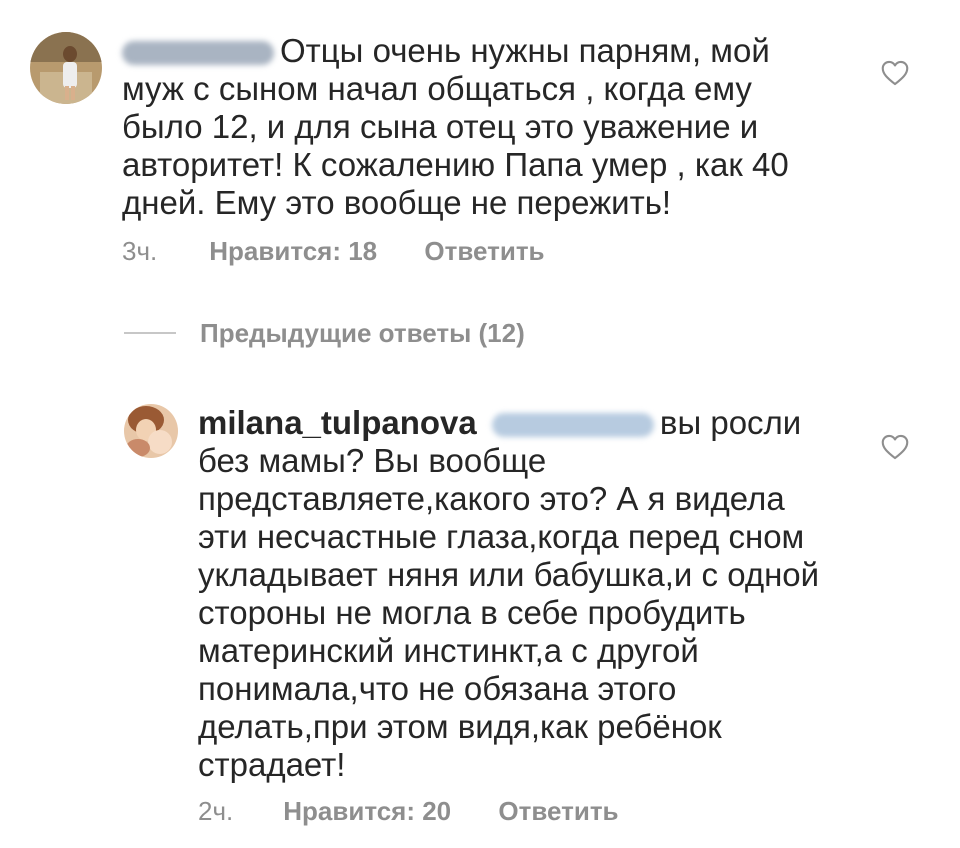  What do you see at coordinates (198, 53) in the screenshot?
I see `username-blurred` at bounding box center [198, 53].